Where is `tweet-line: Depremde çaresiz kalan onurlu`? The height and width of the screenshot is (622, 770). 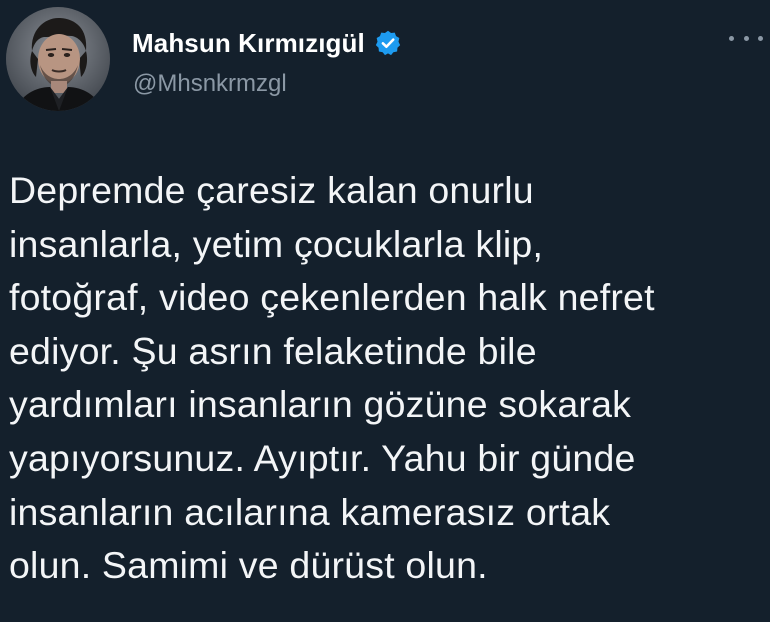 tweet-line: Depremde çaresiz kalan onurlu is located at coordinates (271, 190).